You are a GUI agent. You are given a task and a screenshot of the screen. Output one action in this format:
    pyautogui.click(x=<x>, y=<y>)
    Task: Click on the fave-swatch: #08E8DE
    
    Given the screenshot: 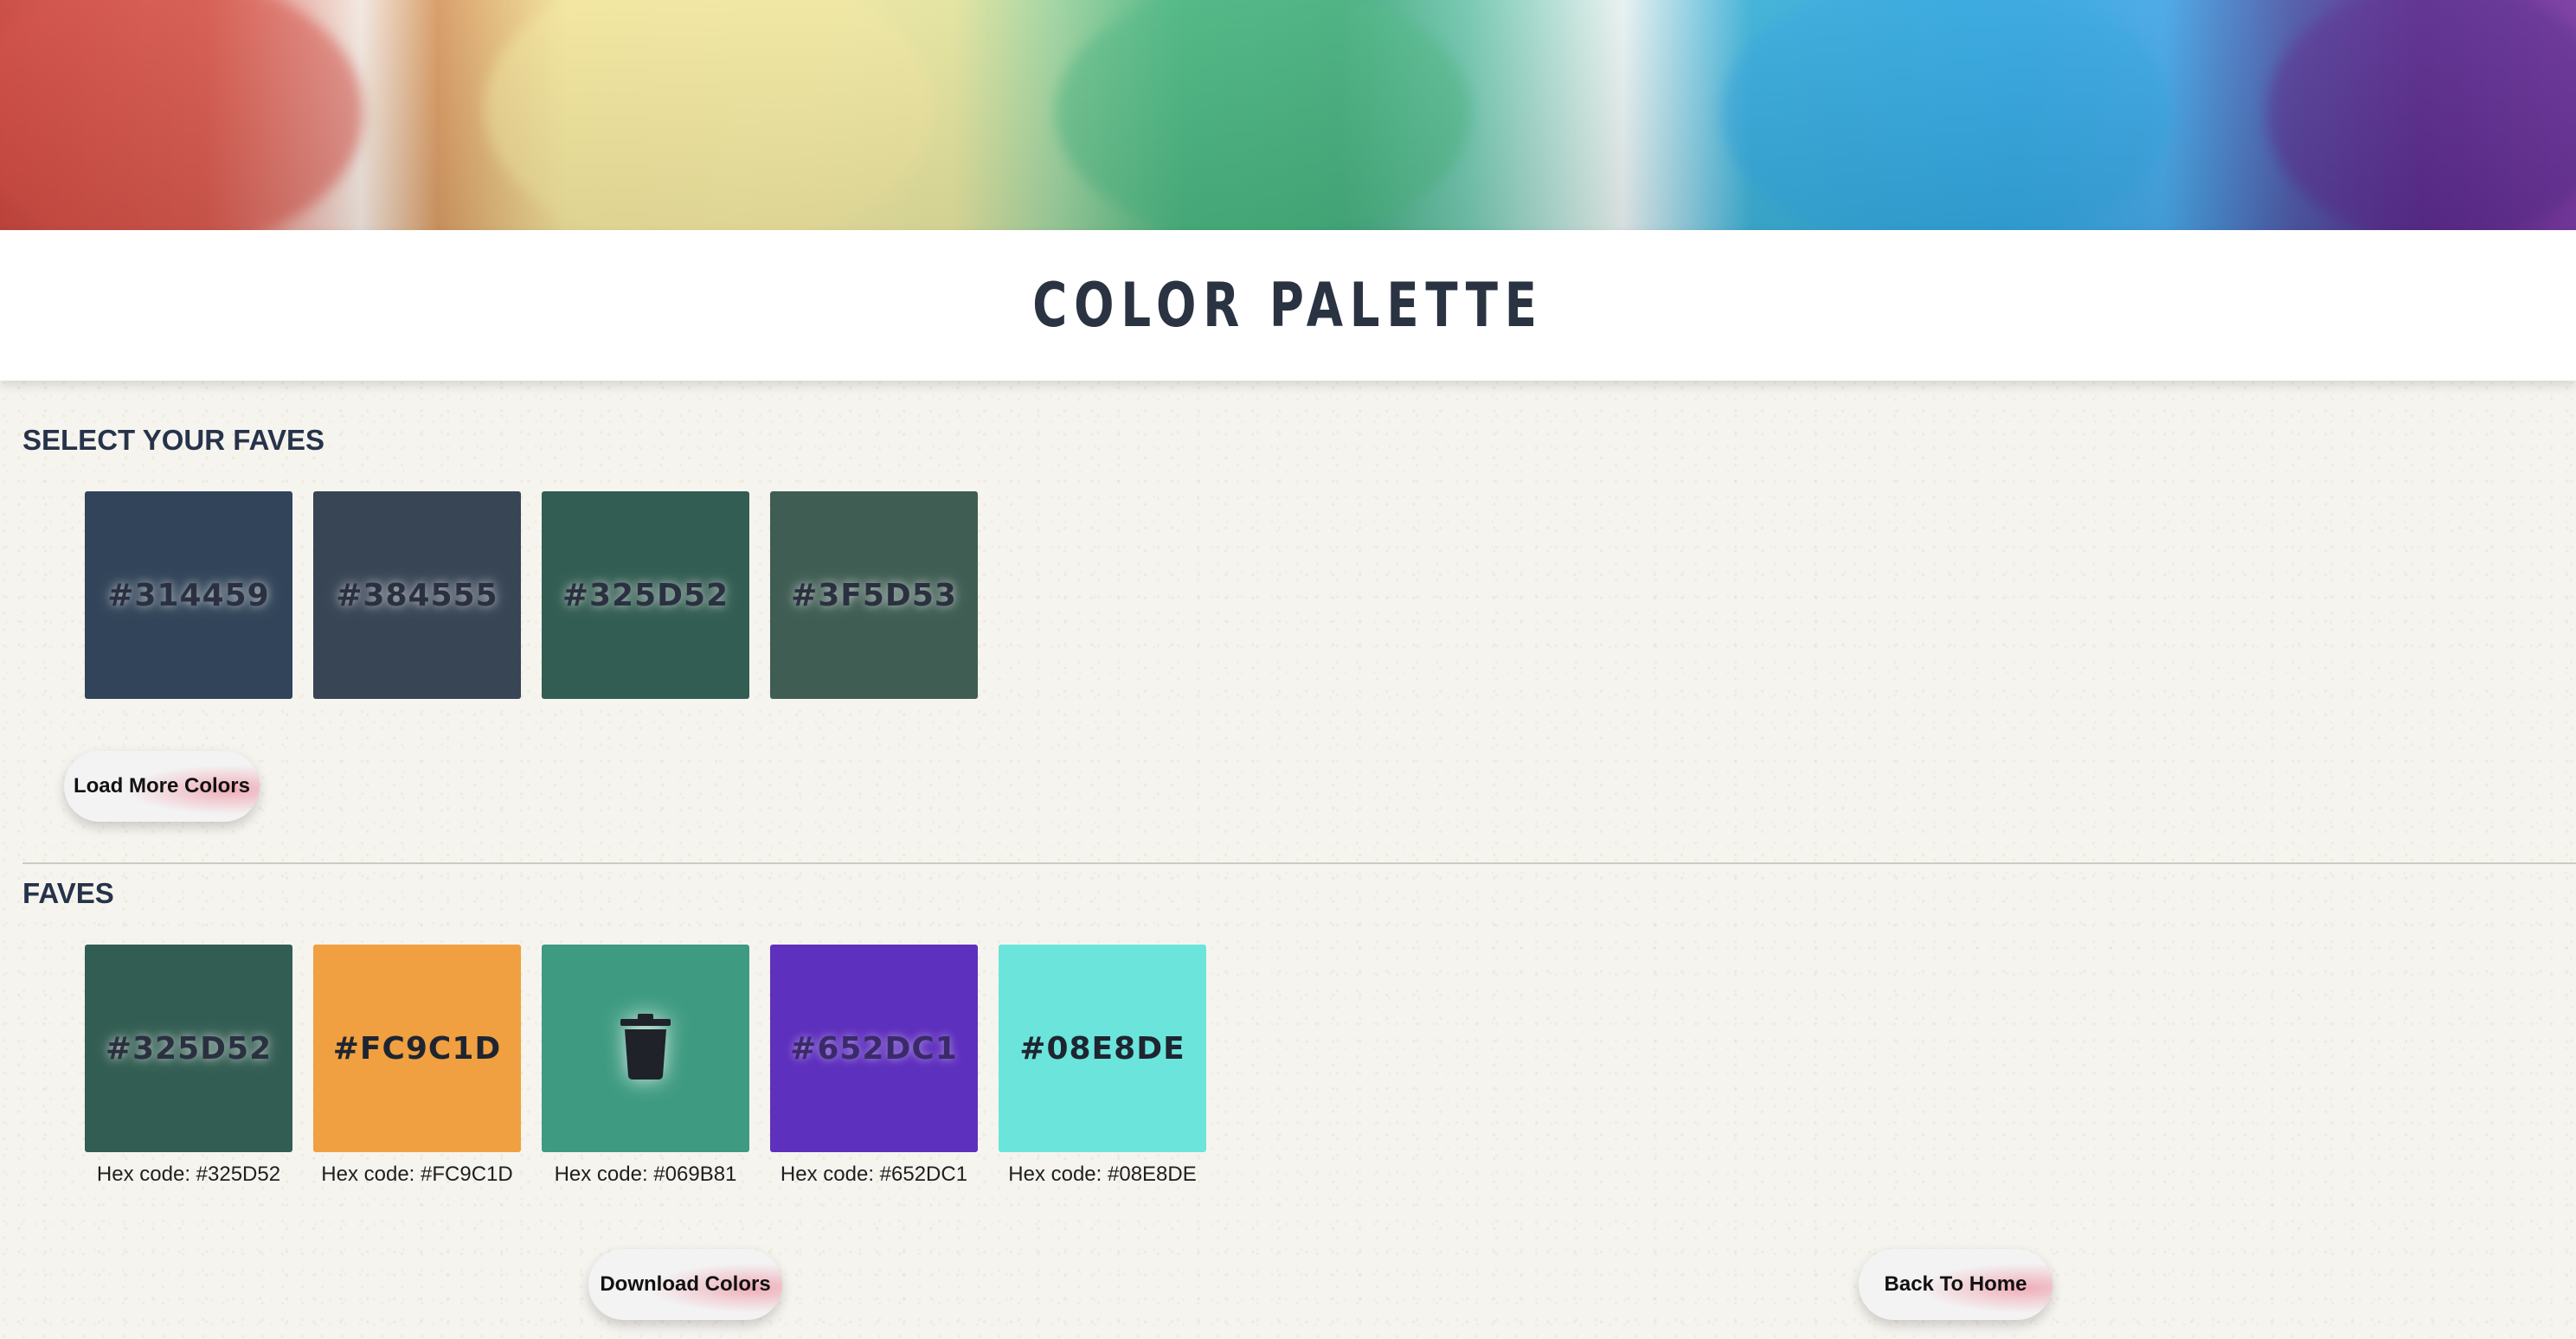 What is the action you would take?
    pyautogui.click(x=1103, y=1048)
    